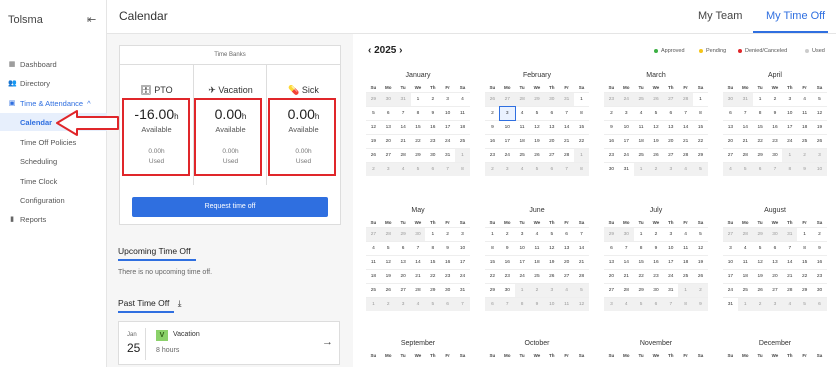 This screenshot has width=836, height=367. I want to click on calendar-day: 22, so click(700, 141).